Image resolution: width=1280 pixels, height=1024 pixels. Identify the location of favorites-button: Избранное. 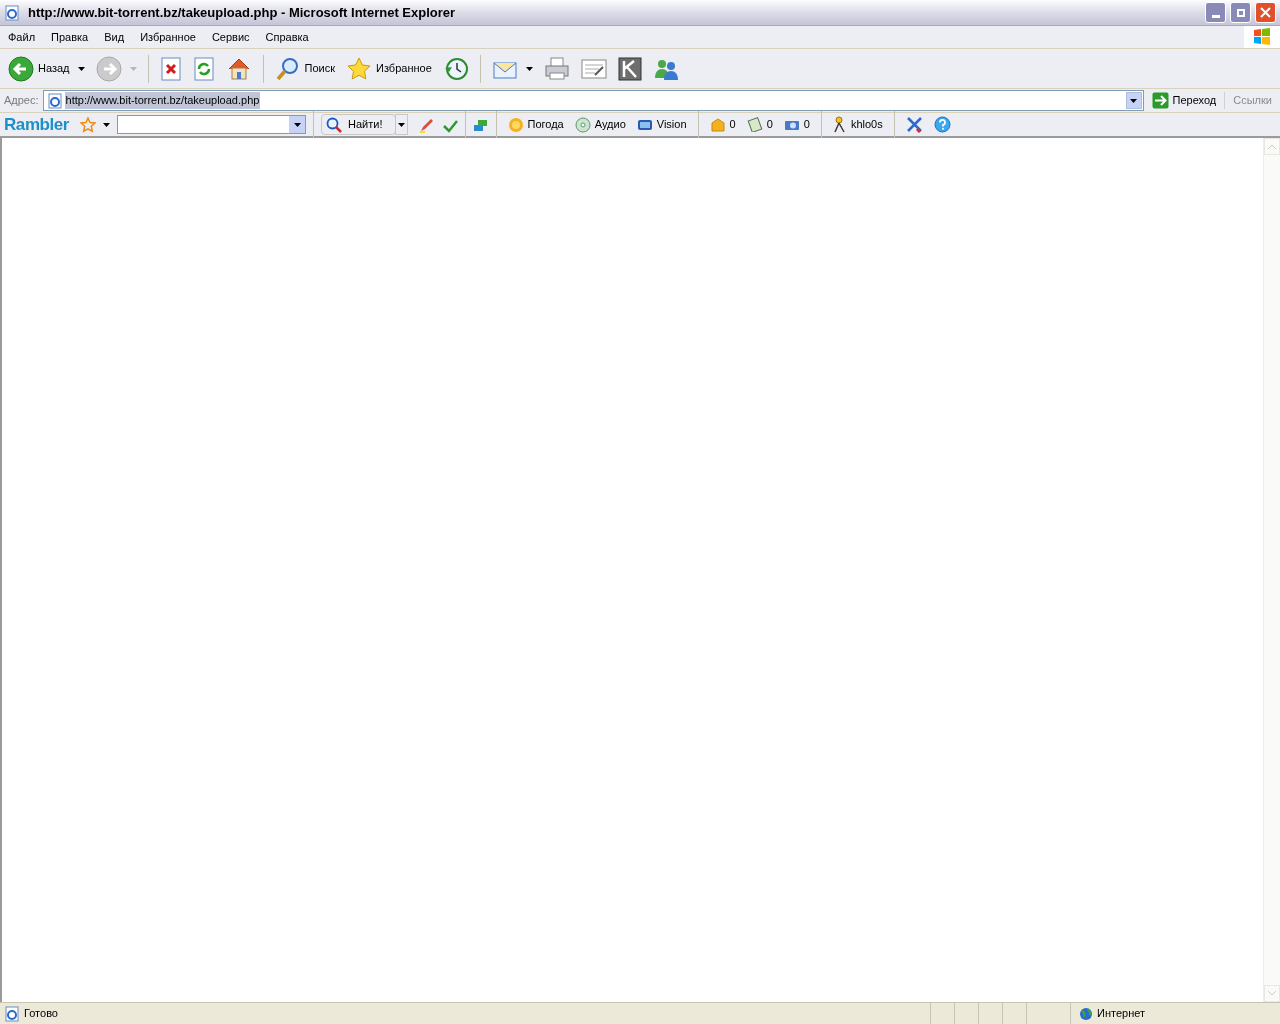
(389, 68).